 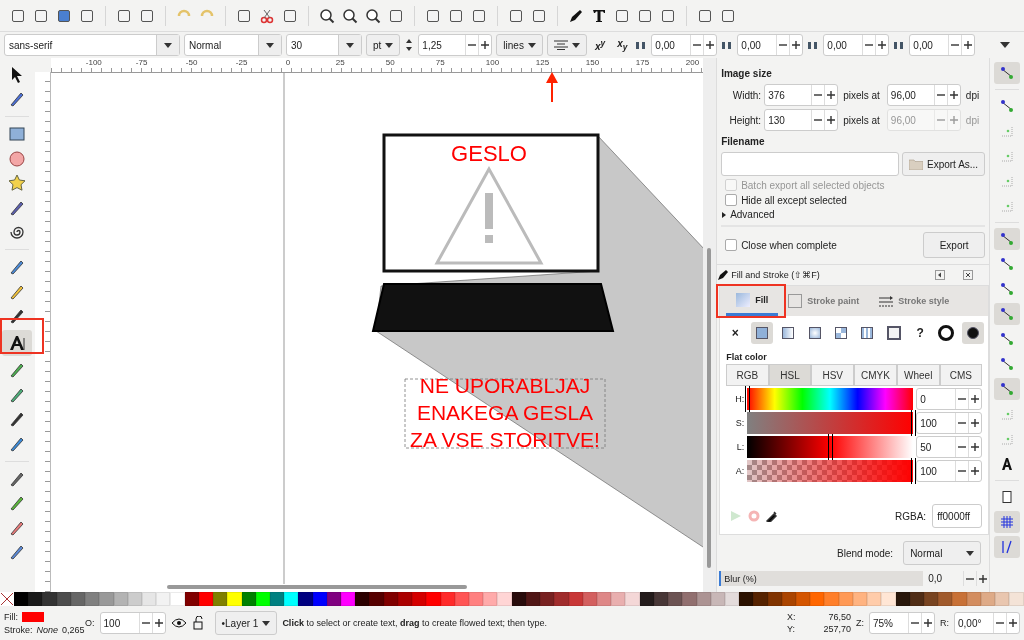 What do you see at coordinates (383, 45) in the screenshot?
I see `unit-dropdown: pt` at bounding box center [383, 45].